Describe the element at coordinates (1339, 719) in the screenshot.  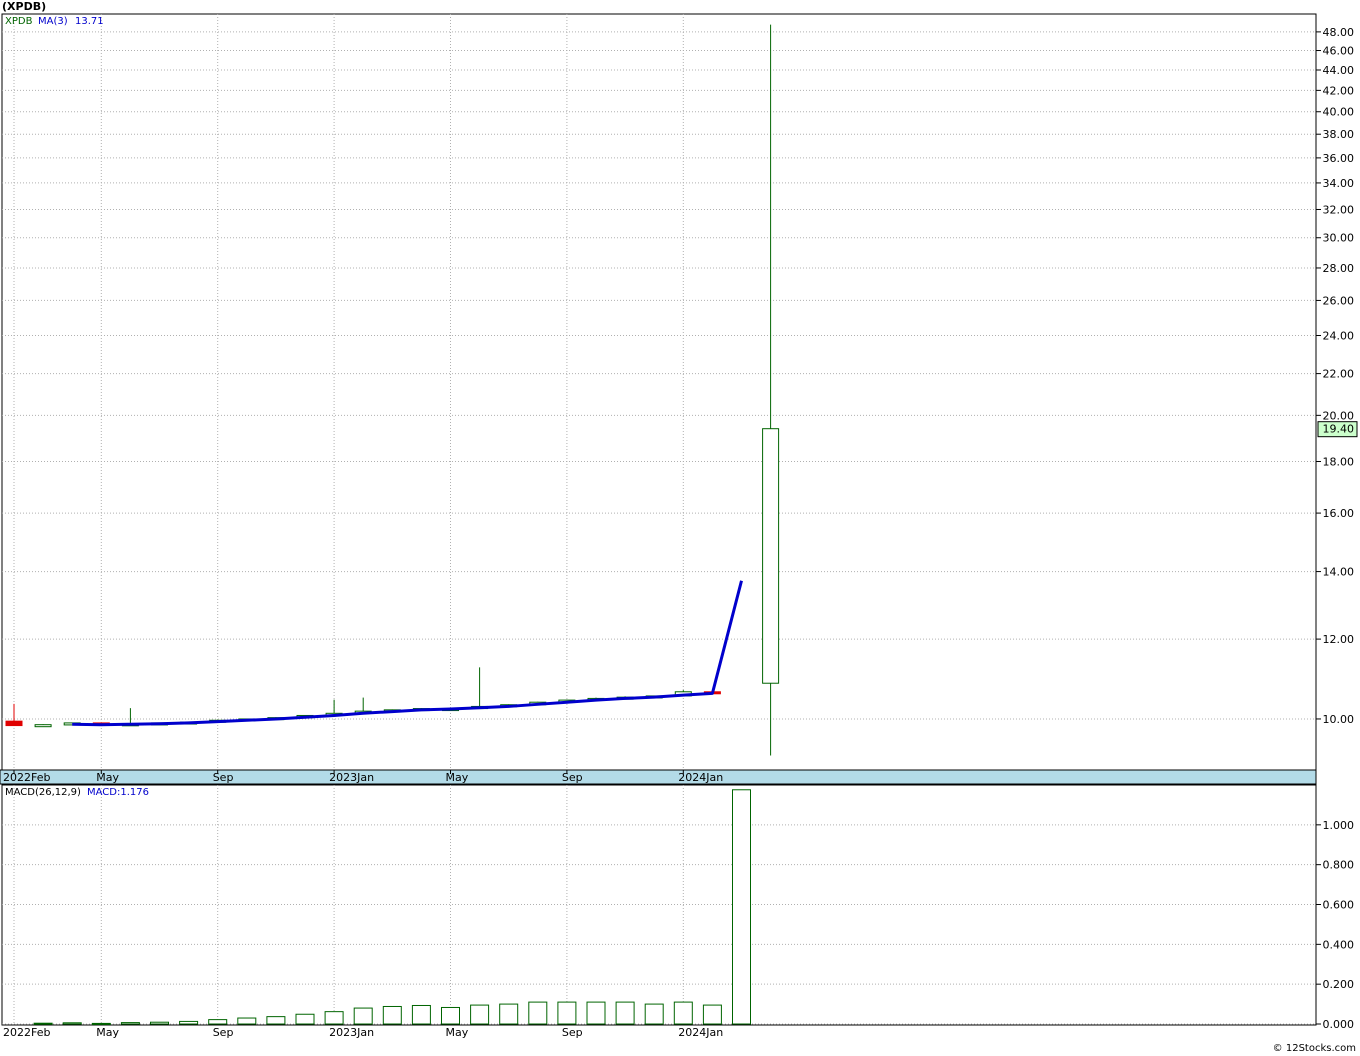
I see `price-y-tick-label: 10.00` at that location.